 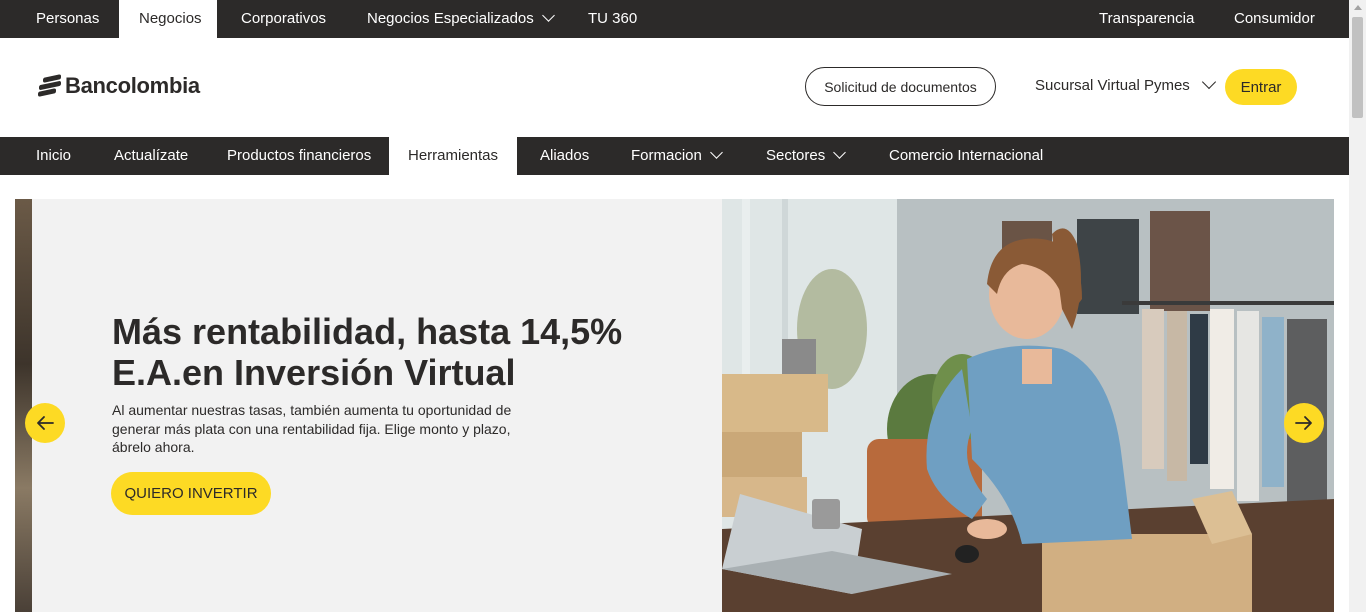 What do you see at coordinates (1112, 85) in the screenshot?
I see `sucursal-label: Sucursal Virtual Pymes` at bounding box center [1112, 85].